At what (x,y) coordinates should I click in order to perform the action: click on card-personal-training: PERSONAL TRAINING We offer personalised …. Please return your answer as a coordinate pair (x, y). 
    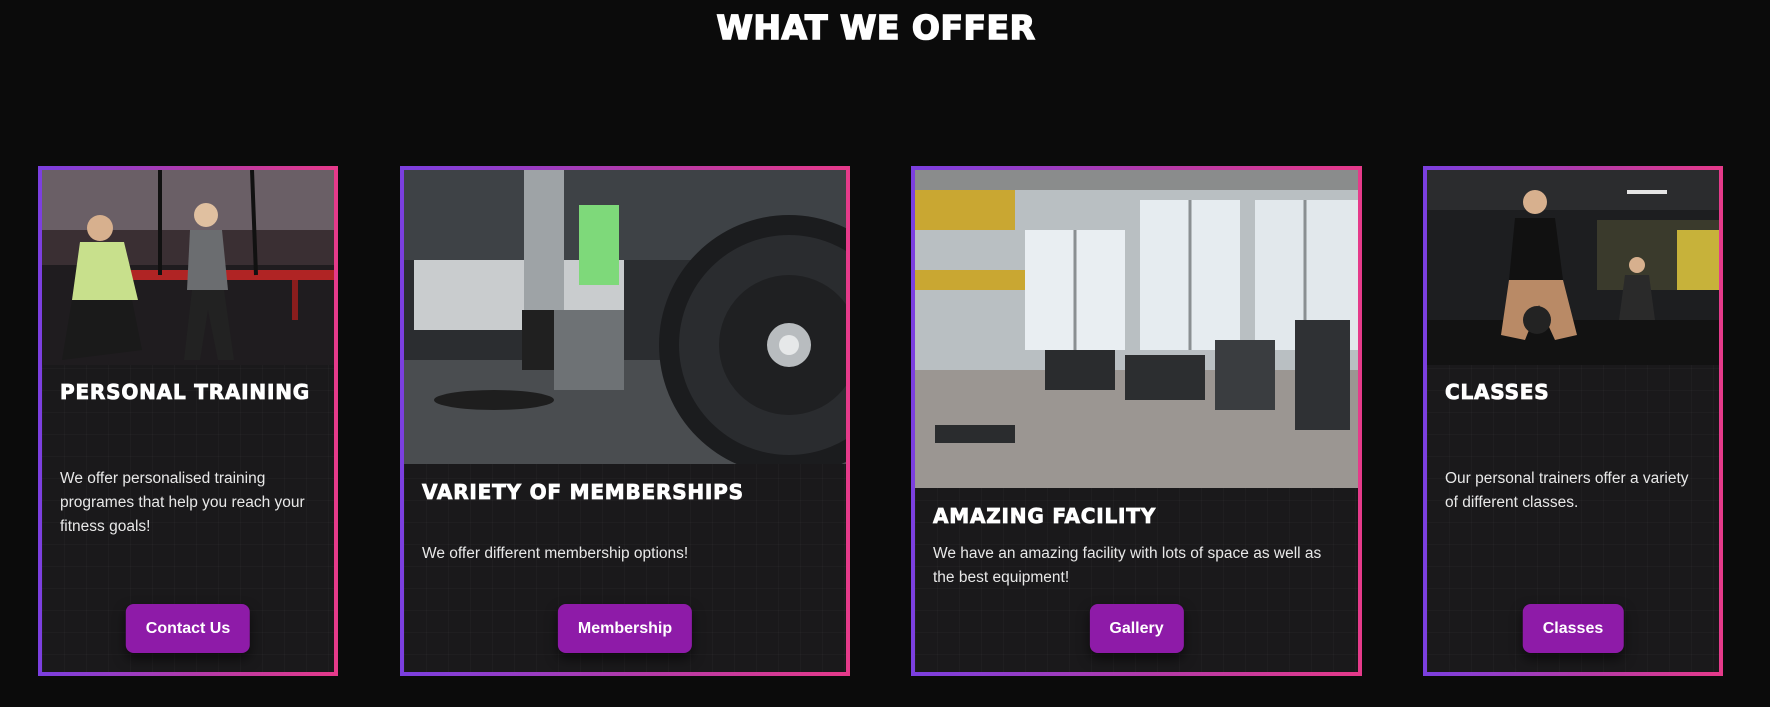
    Looking at the image, I should click on (188, 421).